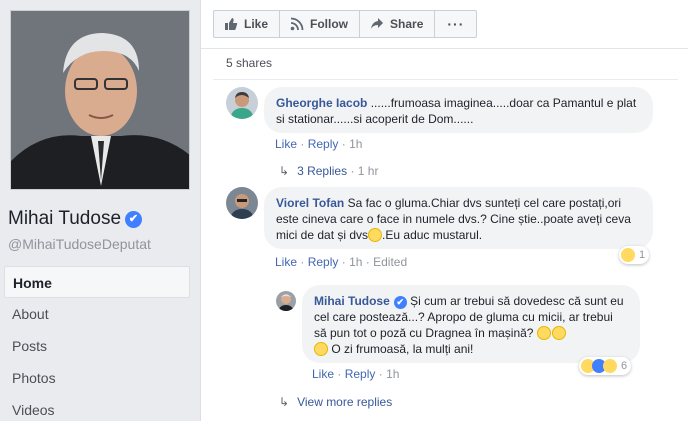  What do you see at coordinates (335, 402) in the screenshot?
I see `view-more-replies-link: ↳ View more replies` at bounding box center [335, 402].